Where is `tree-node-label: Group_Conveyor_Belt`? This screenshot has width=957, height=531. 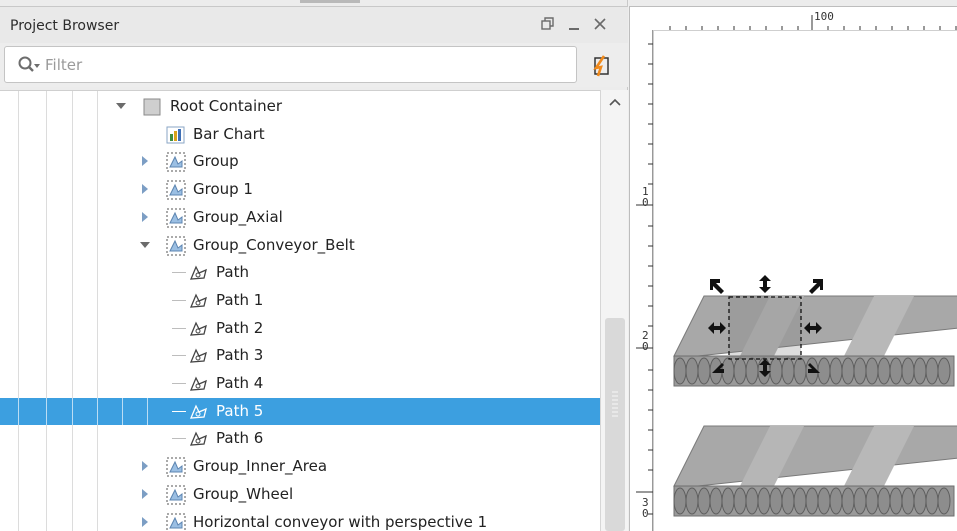 tree-node-label: Group_Conveyor_Belt is located at coordinates (274, 244).